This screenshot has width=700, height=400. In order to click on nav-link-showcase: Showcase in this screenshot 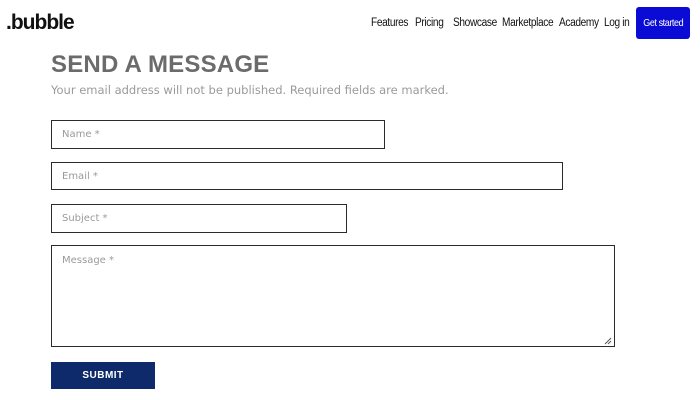, I will do `click(475, 23)`.